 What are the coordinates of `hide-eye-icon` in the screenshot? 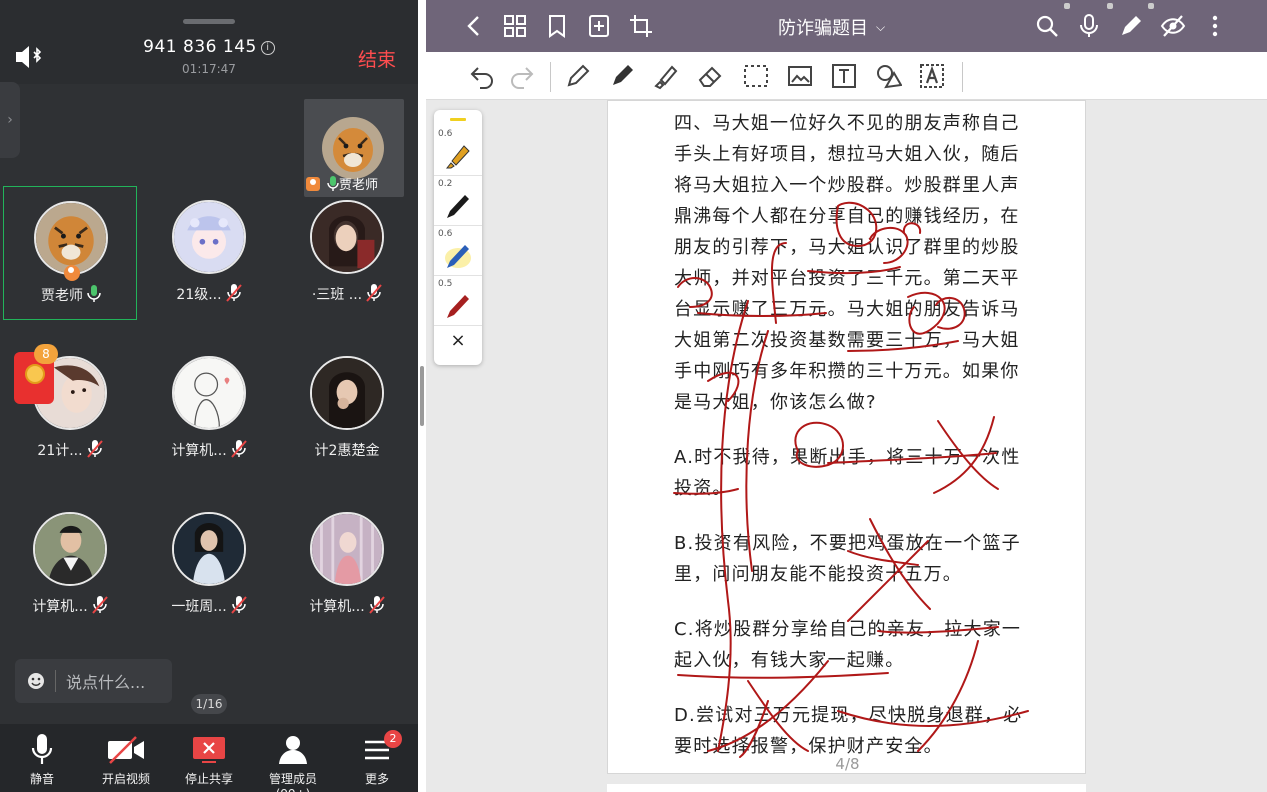 It's located at (1173, 26).